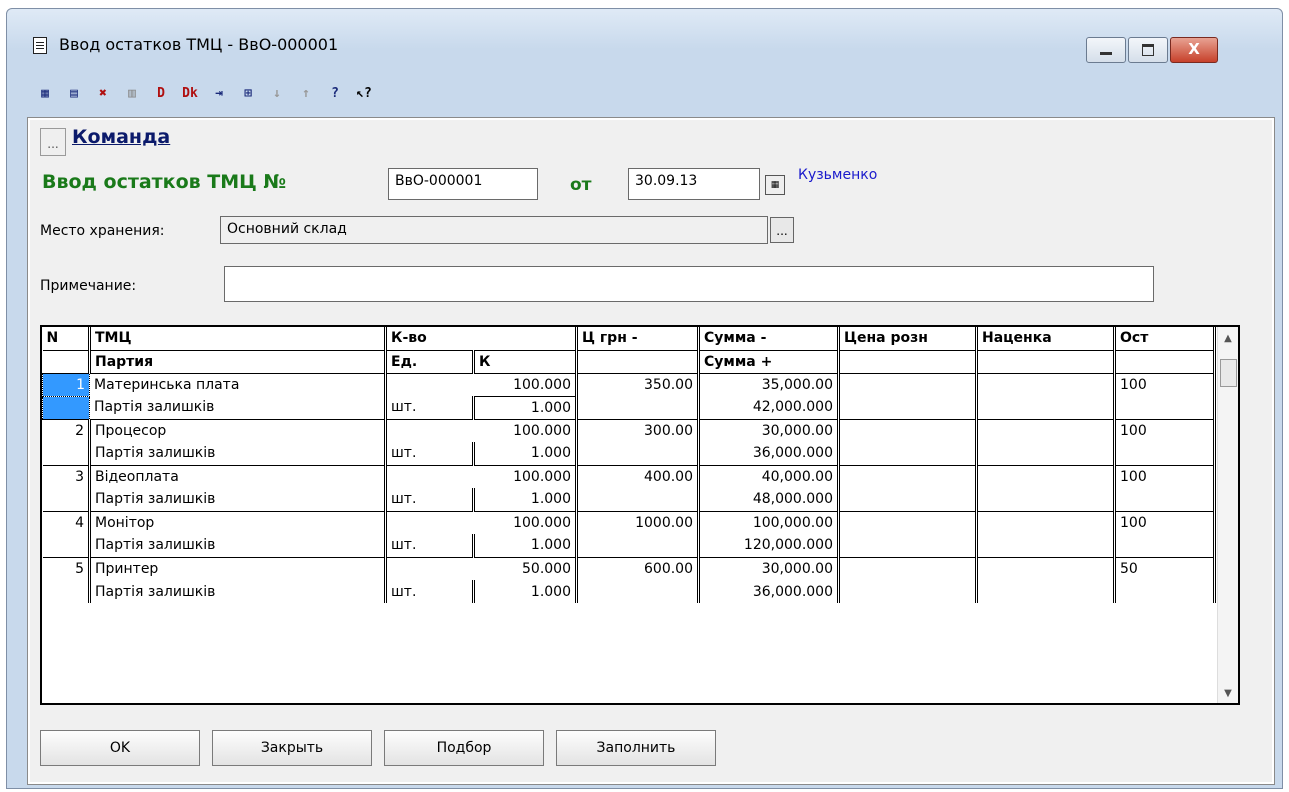  Describe the element at coordinates (1228, 373) in the screenshot. I see `scroll-thumb` at that location.